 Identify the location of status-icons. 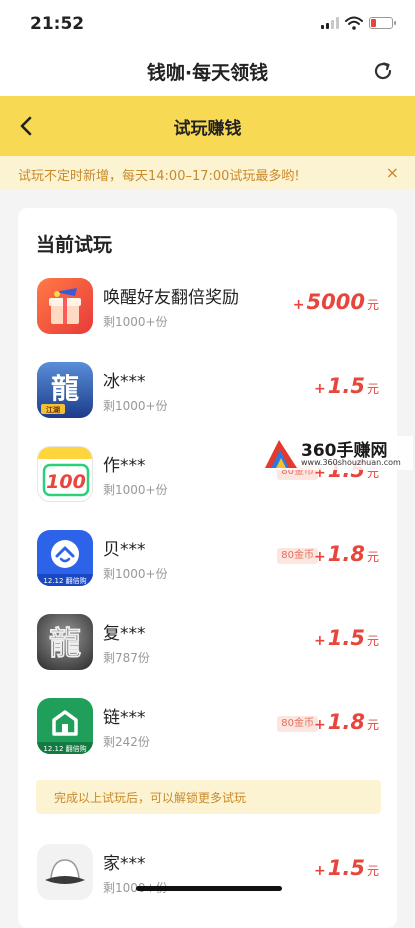
(358, 23).